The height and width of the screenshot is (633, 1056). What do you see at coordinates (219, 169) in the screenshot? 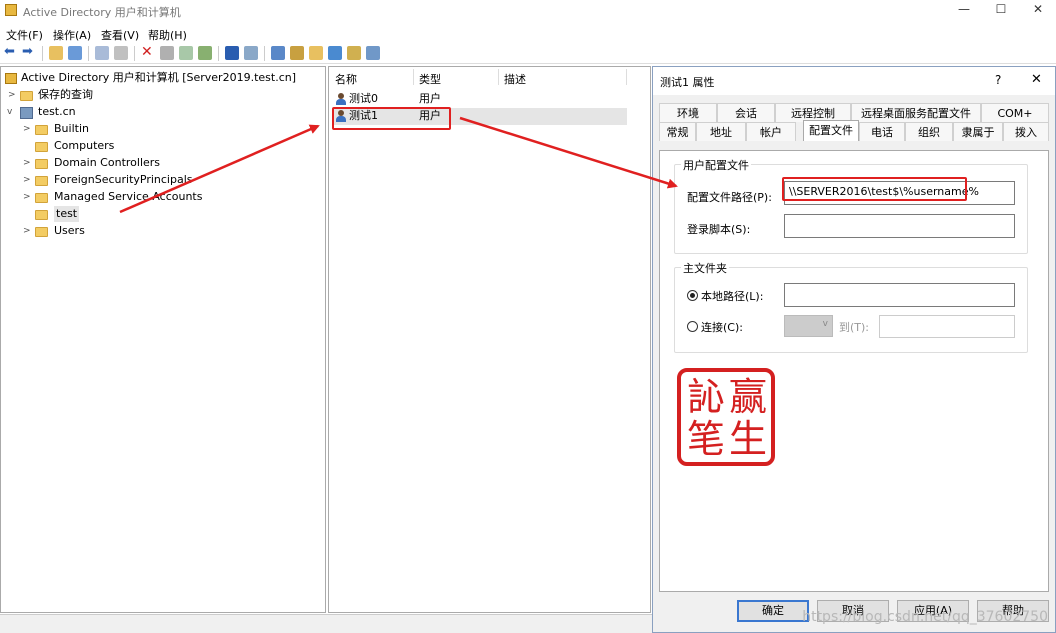
I see `arrow-to-user` at bounding box center [219, 169].